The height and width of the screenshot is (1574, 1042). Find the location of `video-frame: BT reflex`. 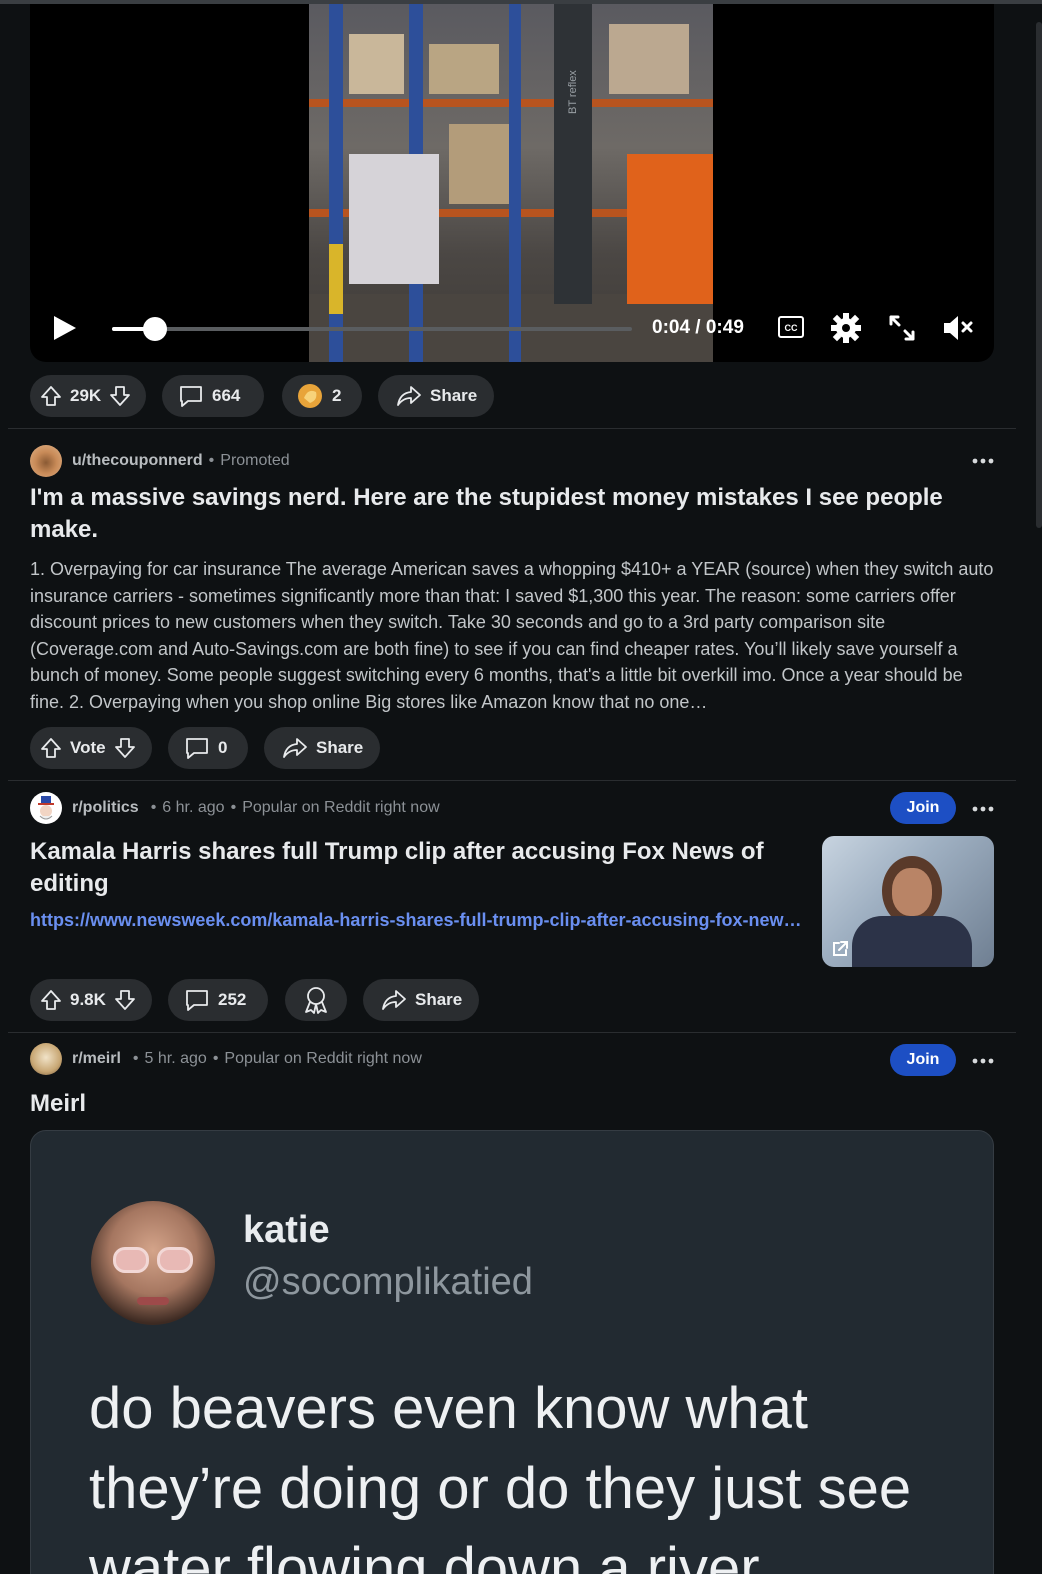

video-frame: BT reflex is located at coordinates (511, 183).